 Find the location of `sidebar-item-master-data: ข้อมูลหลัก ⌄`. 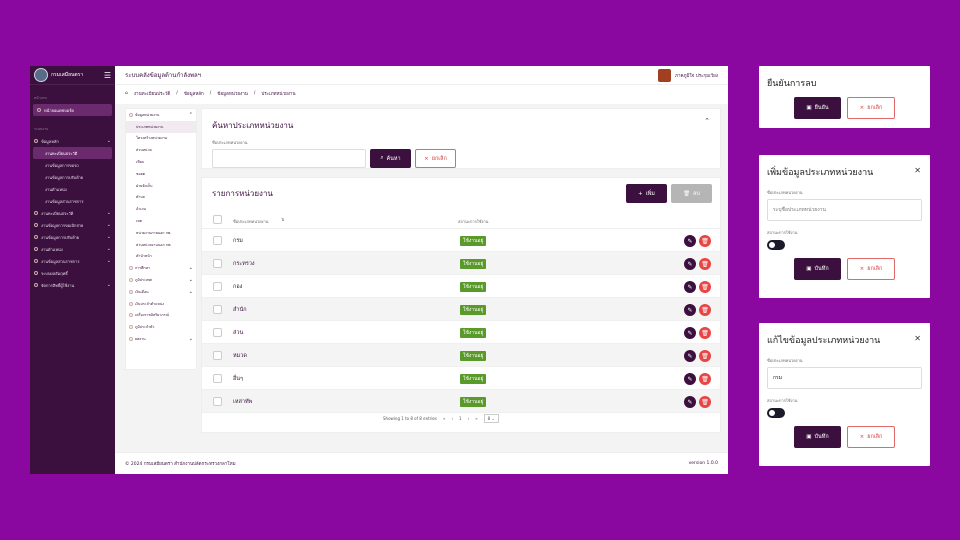

sidebar-item-master-data: ข้อมูลหลัก ⌄ is located at coordinates (72, 141).